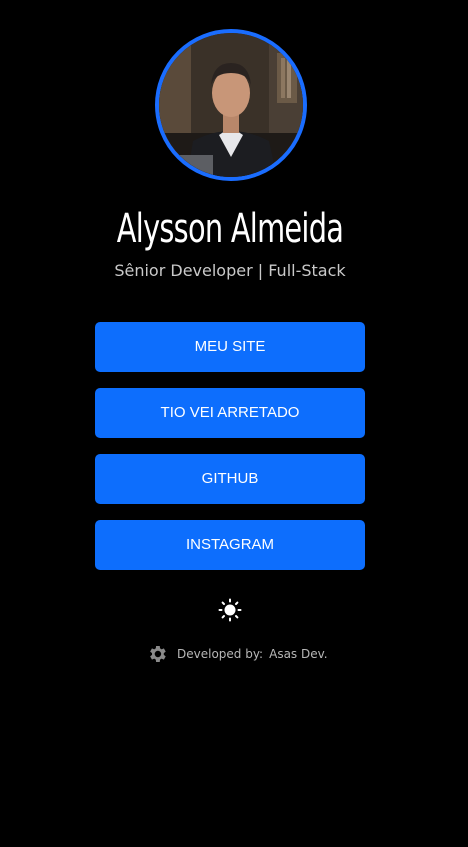 Image resolution: width=468 pixels, height=847 pixels. I want to click on footer-credit: Developed by: Asas Dev., so click(237, 654).